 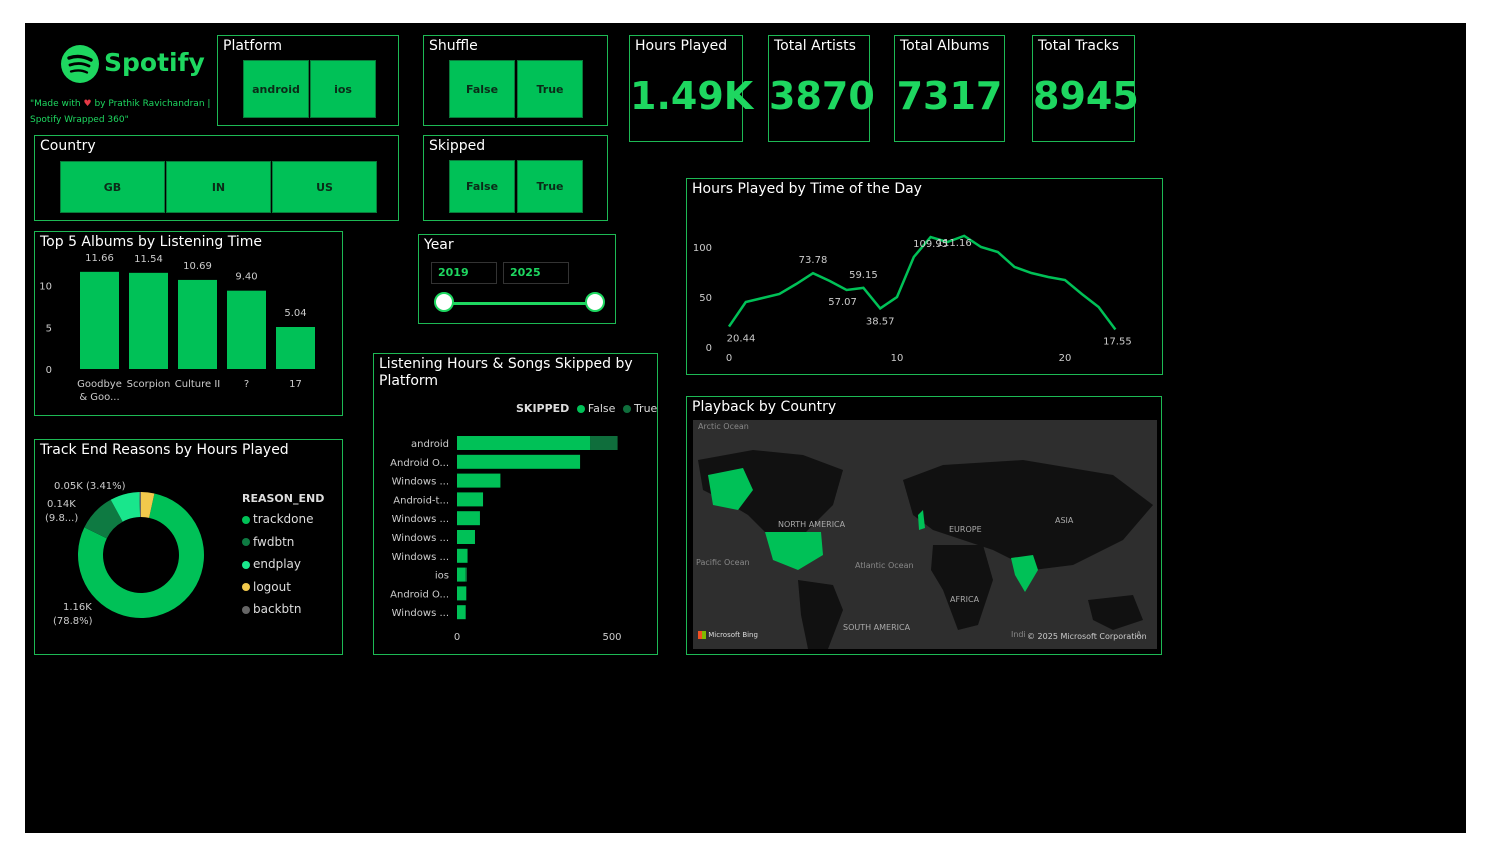 I want to click on legend-label: trackdone, so click(x=283, y=519).